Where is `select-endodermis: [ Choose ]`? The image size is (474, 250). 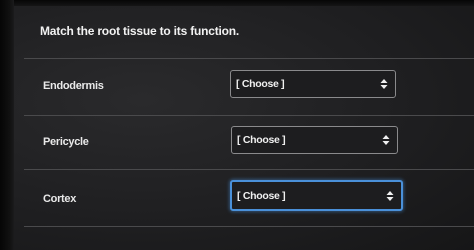
select-endodermis: [ Choose ] is located at coordinates (313, 84).